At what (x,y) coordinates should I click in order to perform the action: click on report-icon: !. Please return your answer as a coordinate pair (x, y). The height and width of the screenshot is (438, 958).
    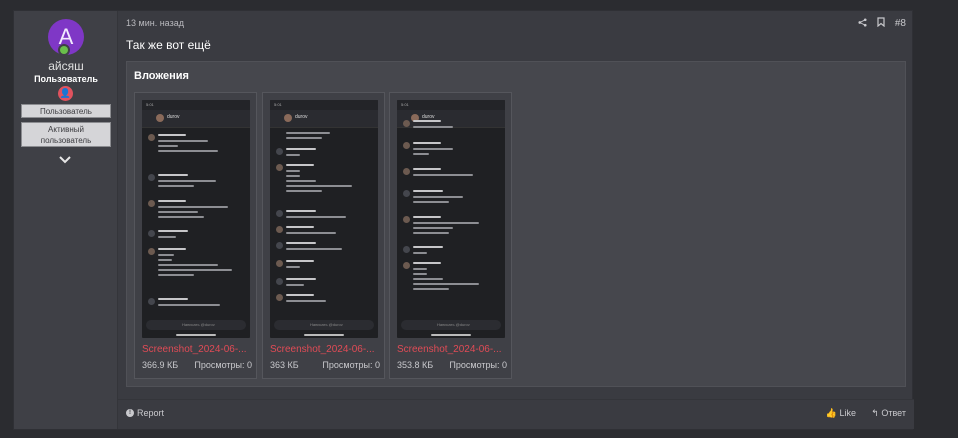
    Looking at the image, I should click on (130, 413).